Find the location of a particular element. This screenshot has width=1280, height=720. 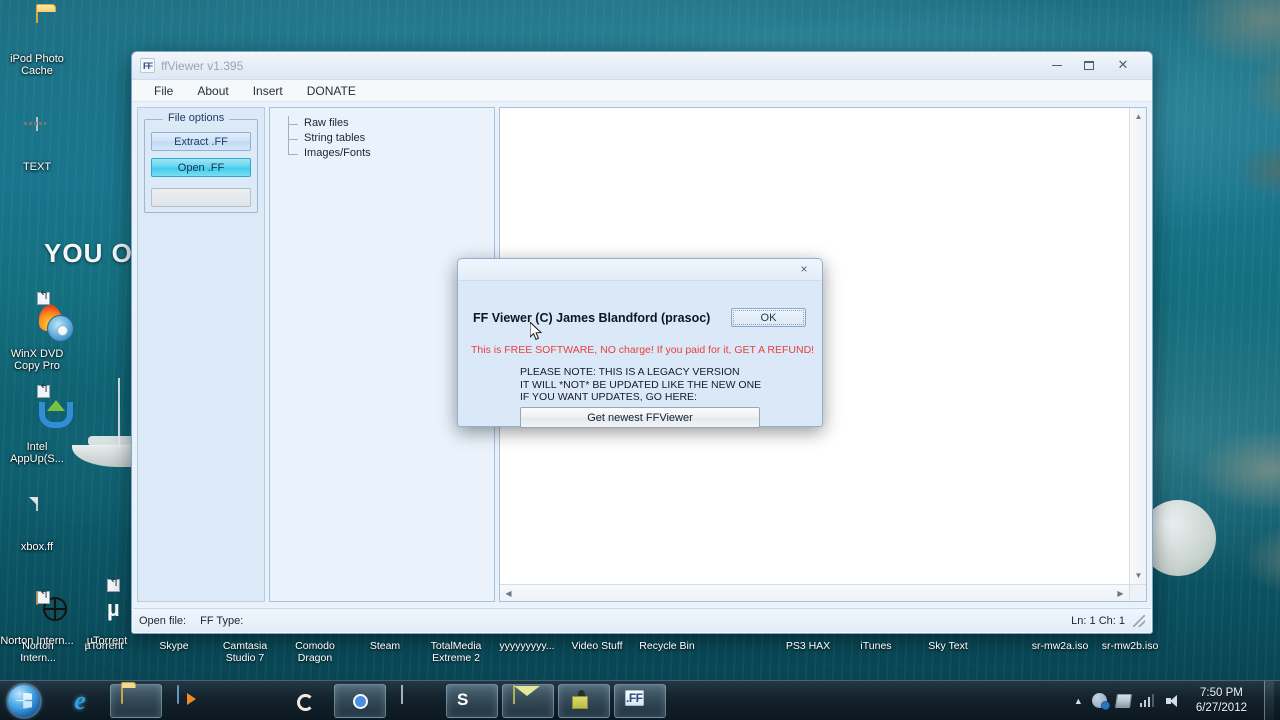

volume-icon is located at coordinates (1173, 701).